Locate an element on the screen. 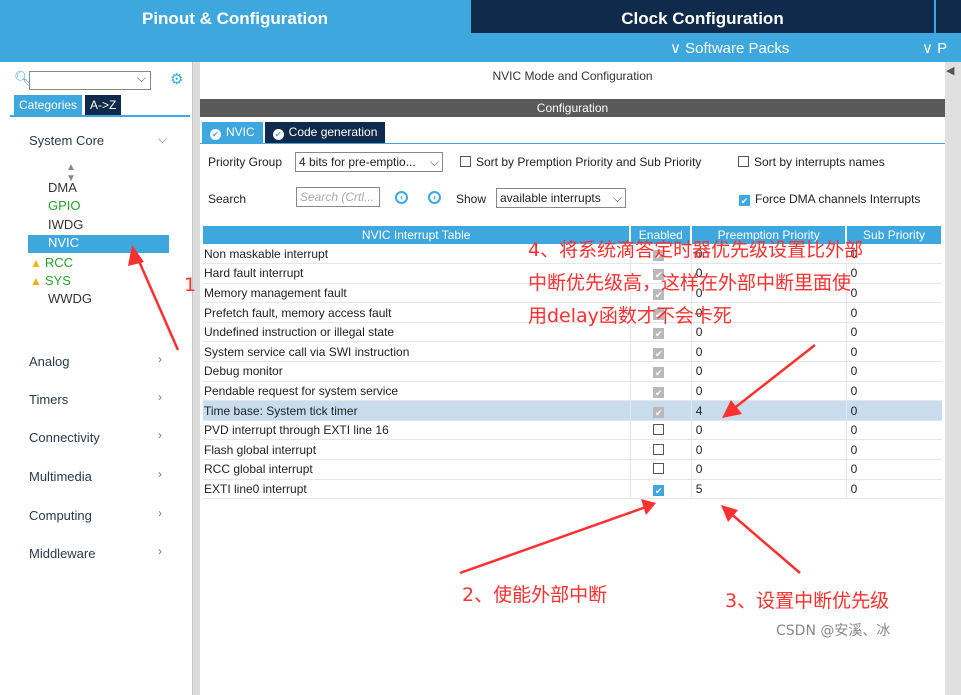  preemption-priority-cell: 4 is located at coordinates (768, 410).